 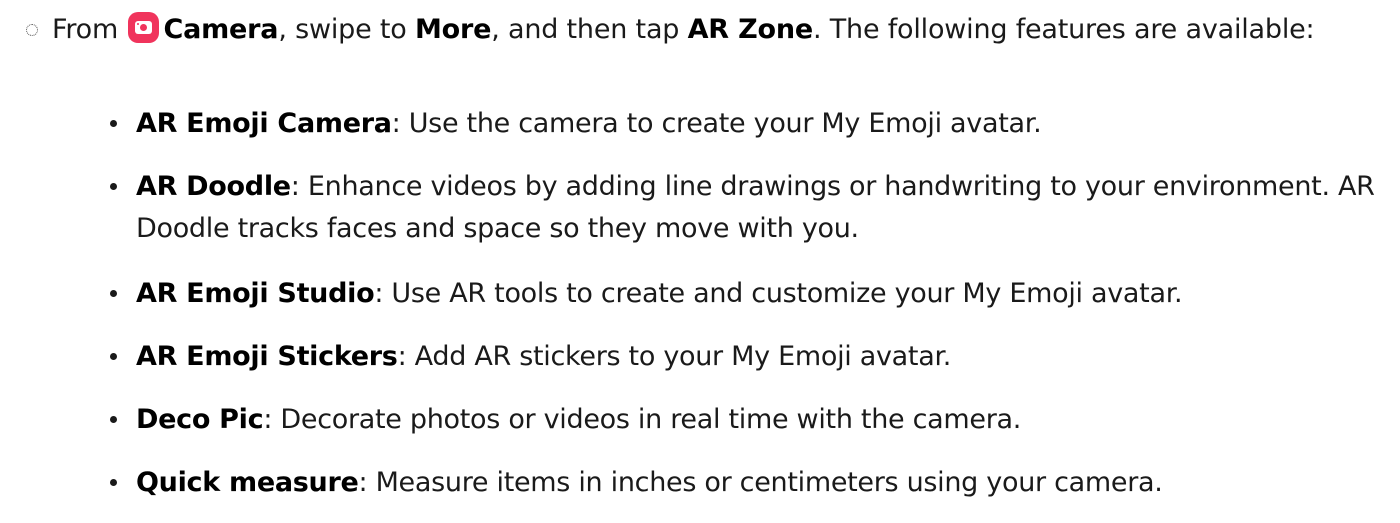 What do you see at coordinates (144, 27) in the screenshot?
I see `camera-app-icon` at bounding box center [144, 27].